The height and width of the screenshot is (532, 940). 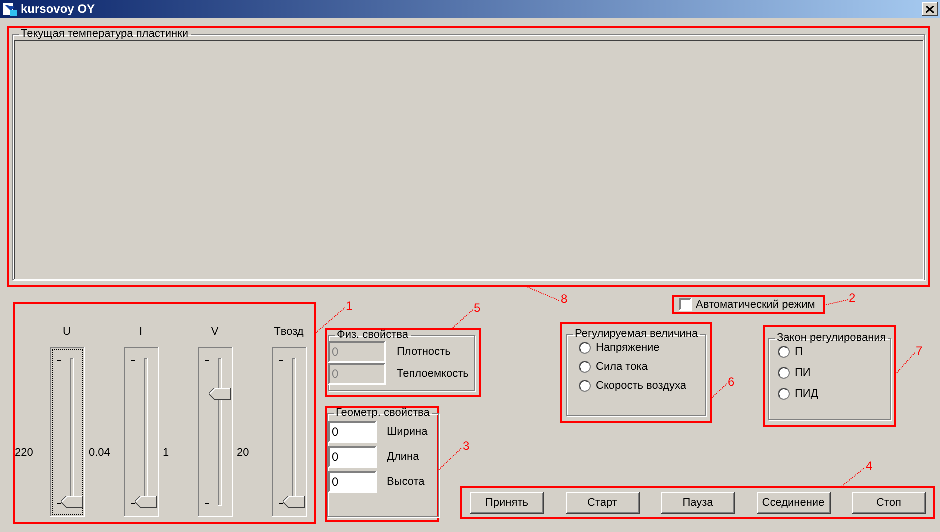 What do you see at coordinates (731, 382) in the screenshot?
I see `annotation-number: 6` at bounding box center [731, 382].